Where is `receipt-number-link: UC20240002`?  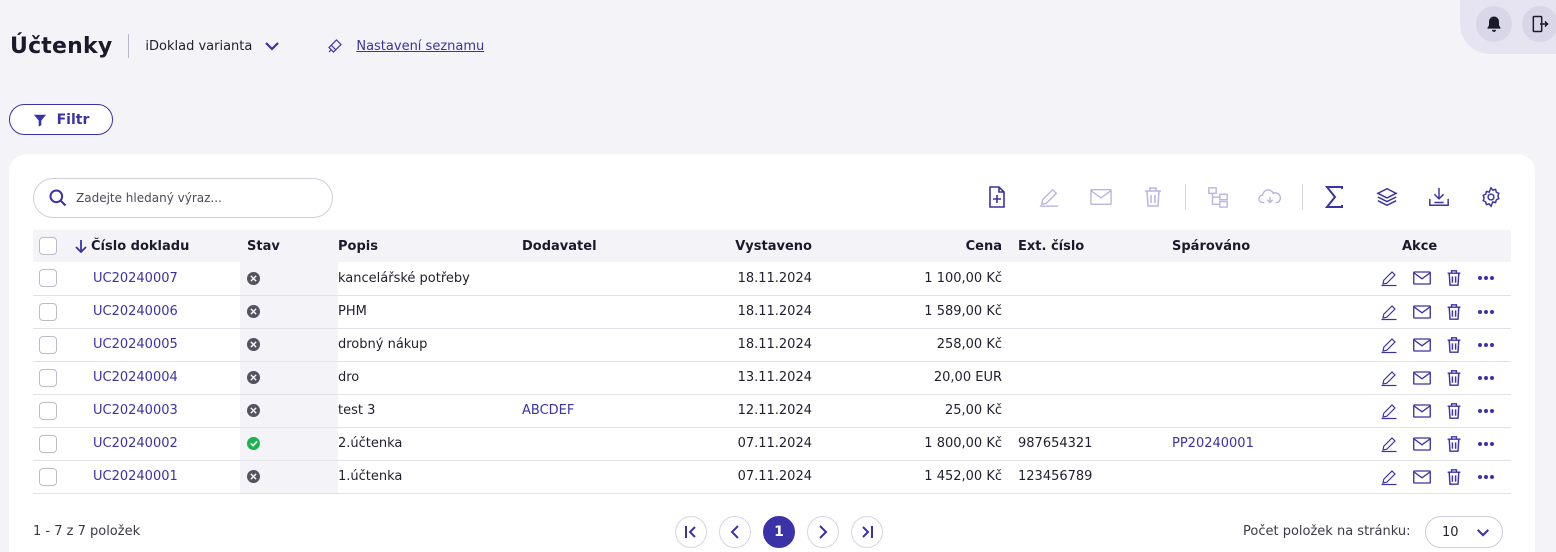 receipt-number-link: UC20240002 is located at coordinates (157, 443).